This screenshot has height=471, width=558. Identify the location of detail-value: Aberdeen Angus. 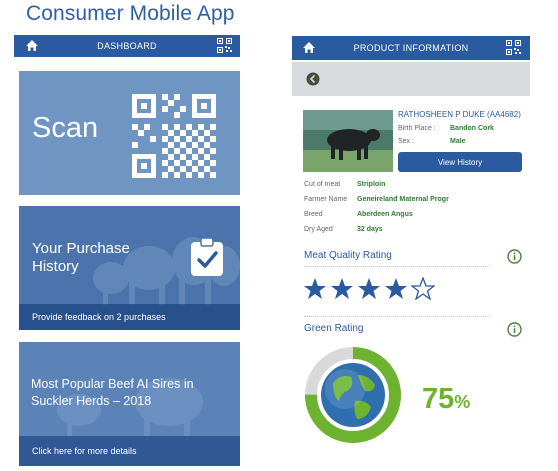
(385, 214).